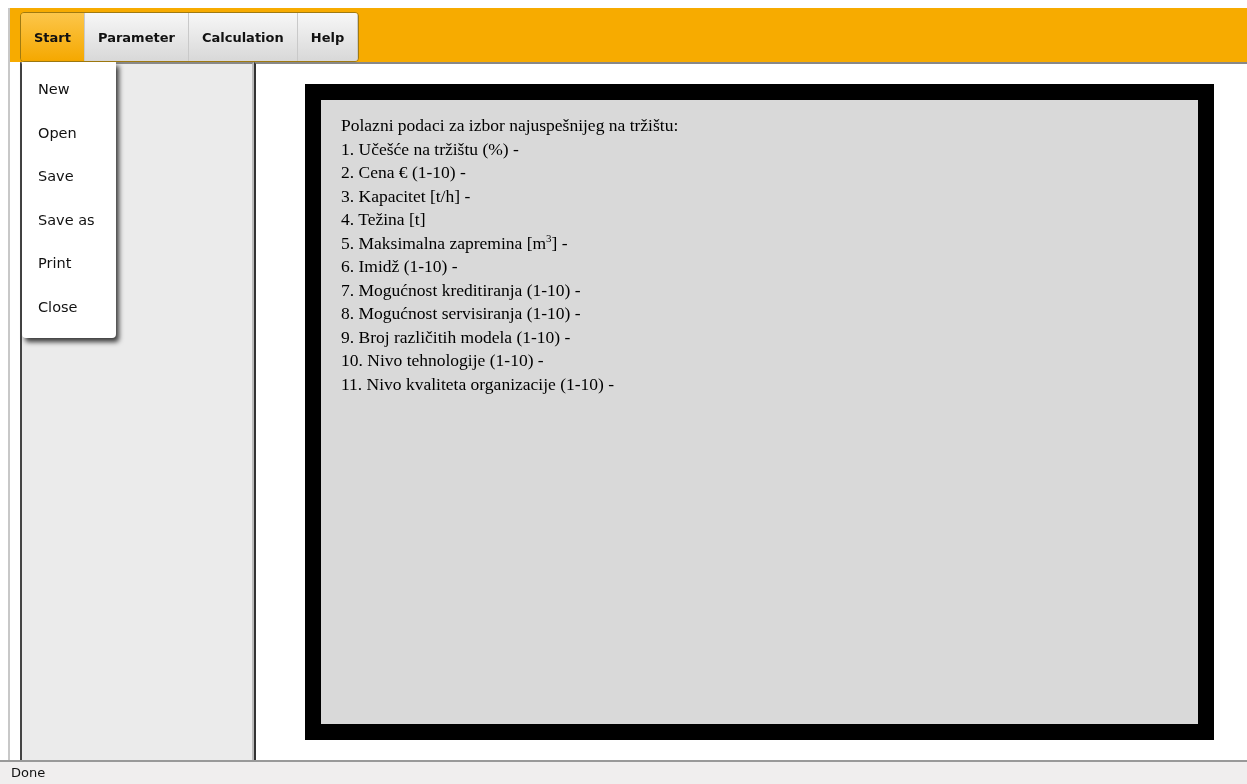 The image size is (1247, 784). What do you see at coordinates (406, 196) in the screenshot?
I see `document-line: 3. Kapacitet [t/h] -` at bounding box center [406, 196].